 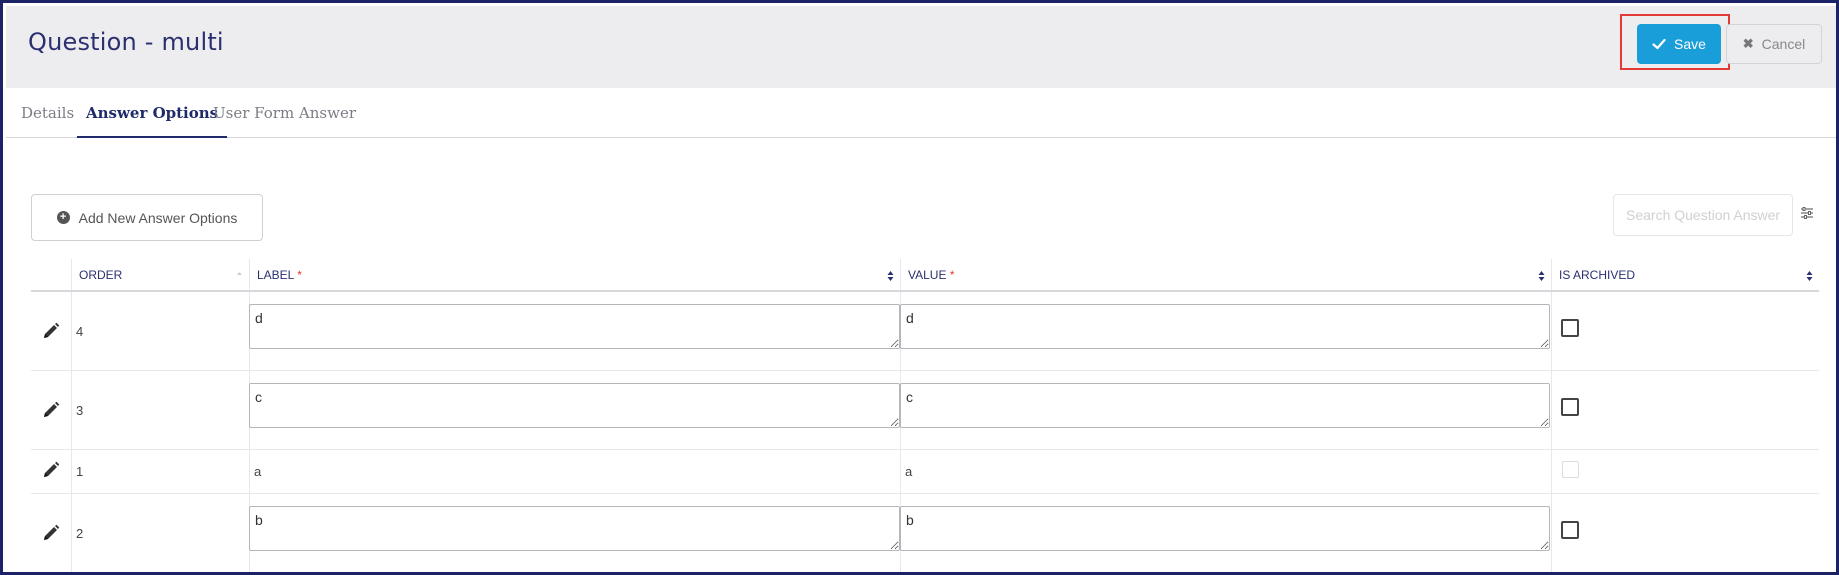 What do you see at coordinates (284, 113) in the screenshot?
I see `tab-user-form-answer: User Form Answer` at bounding box center [284, 113].